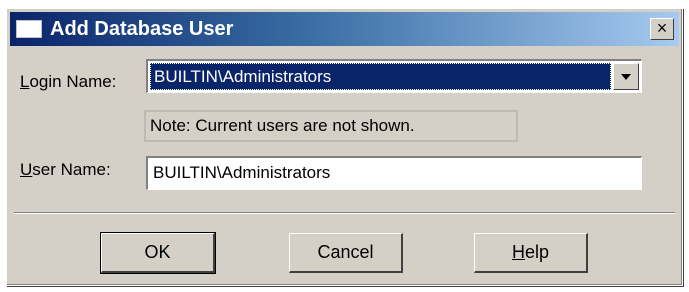  What do you see at coordinates (537, 252) in the screenshot?
I see `help-button-text: elp` at bounding box center [537, 252].